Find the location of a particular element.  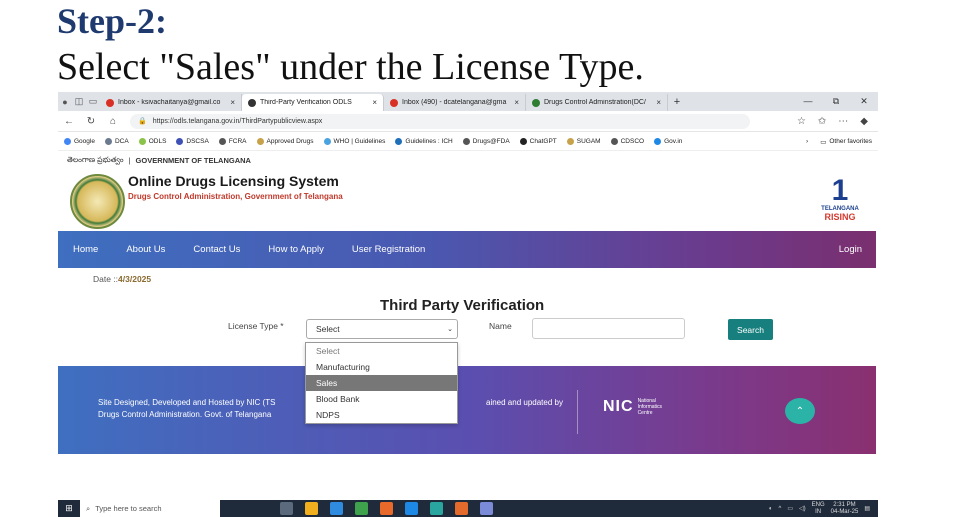

other-favorites: ▭ Other favorites is located at coordinates (846, 142).